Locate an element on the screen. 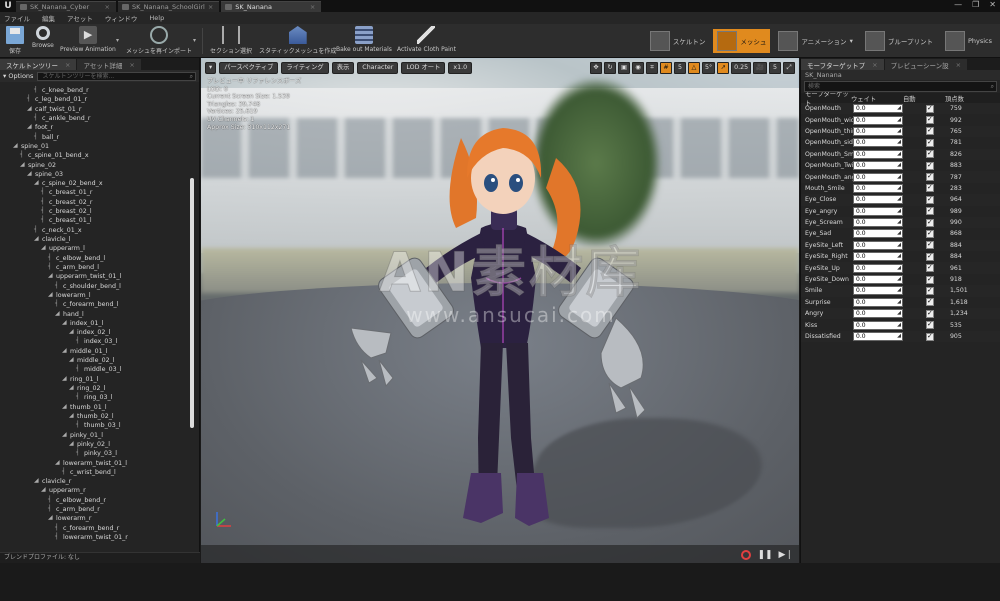 The image size is (1000, 601). tree-row: ◢ index_01_l is located at coordinates (96, 323).